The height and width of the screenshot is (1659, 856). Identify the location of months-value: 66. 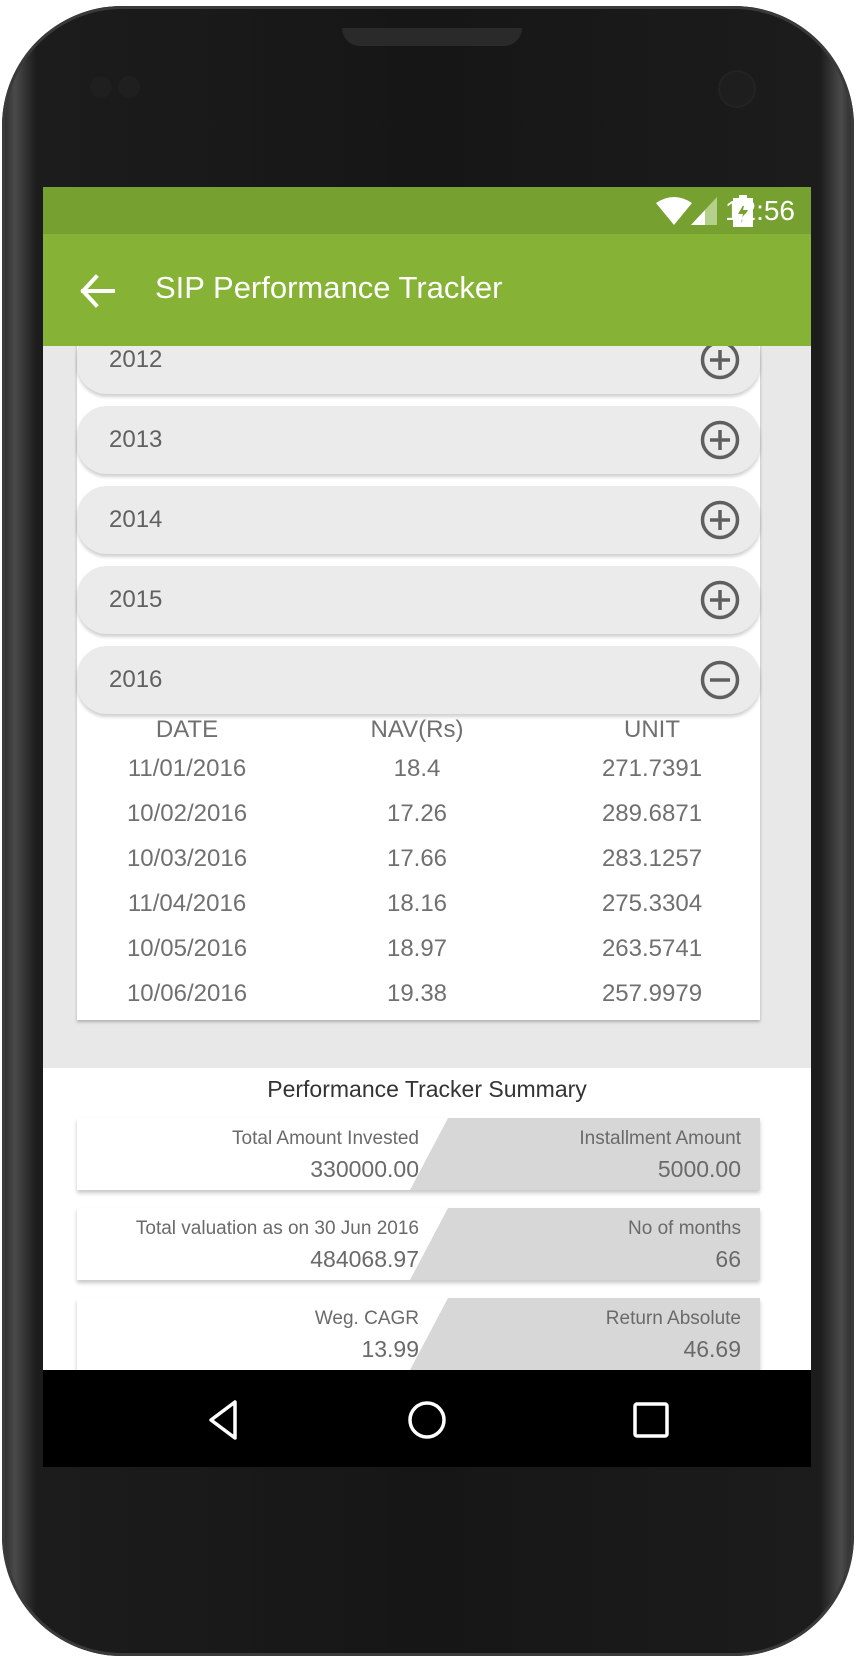
(728, 1259).